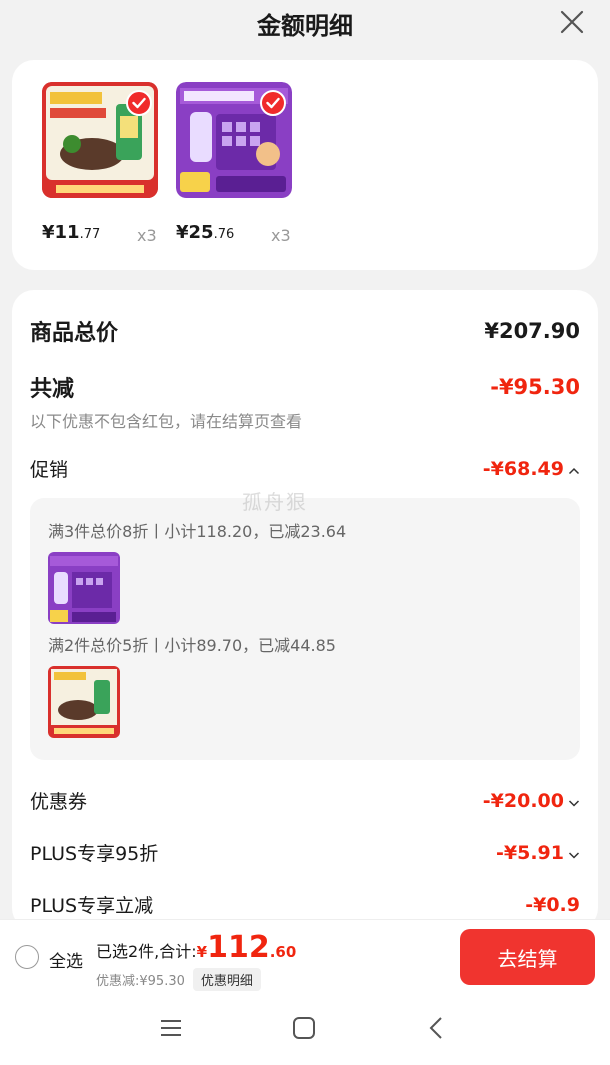 This screenshot has height=1065, width=610. I want to click on watermark: 孤舟狠, so click(275, 502).